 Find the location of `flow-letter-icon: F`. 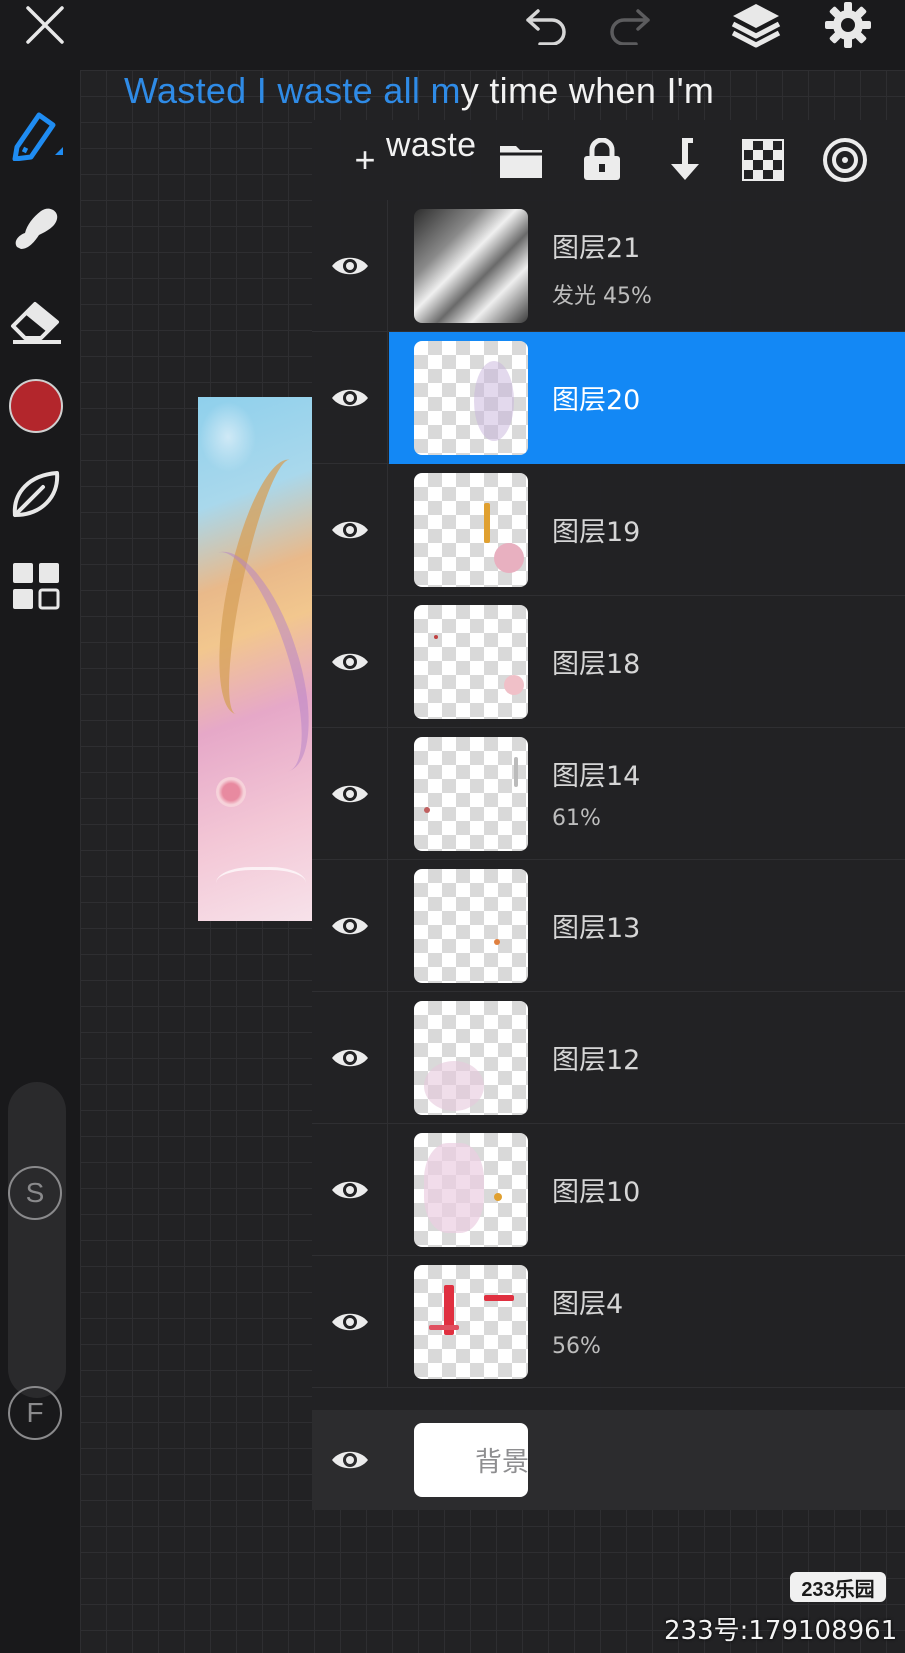

flow-letter-icon: F is located at coordinates (35, 1413).